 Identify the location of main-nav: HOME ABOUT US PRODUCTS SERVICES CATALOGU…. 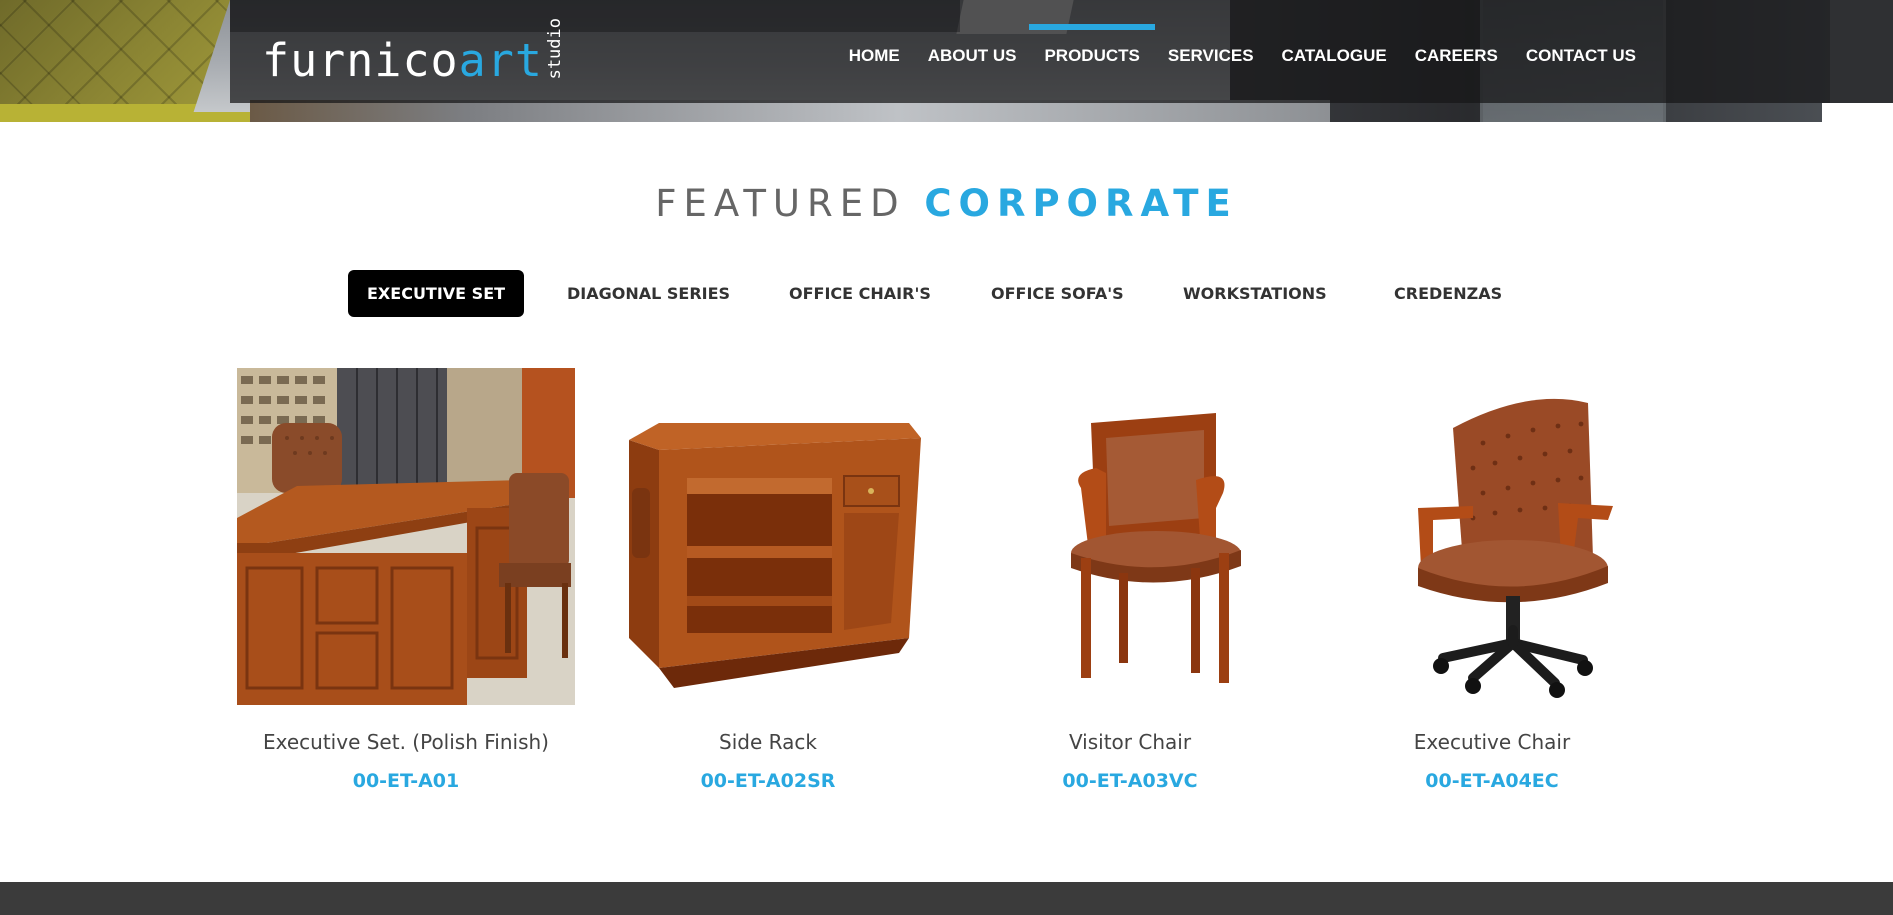
(1242, 46).